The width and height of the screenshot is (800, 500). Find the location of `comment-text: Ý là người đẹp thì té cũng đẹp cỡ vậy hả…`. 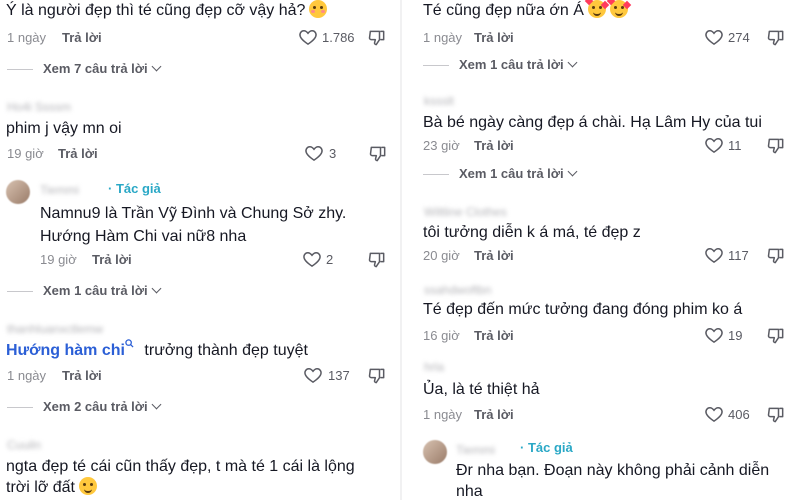

comment-text: Ý là người đẹp thì té cũng đẹp cỡ vậy hả… is located at coordinates (167, 11).